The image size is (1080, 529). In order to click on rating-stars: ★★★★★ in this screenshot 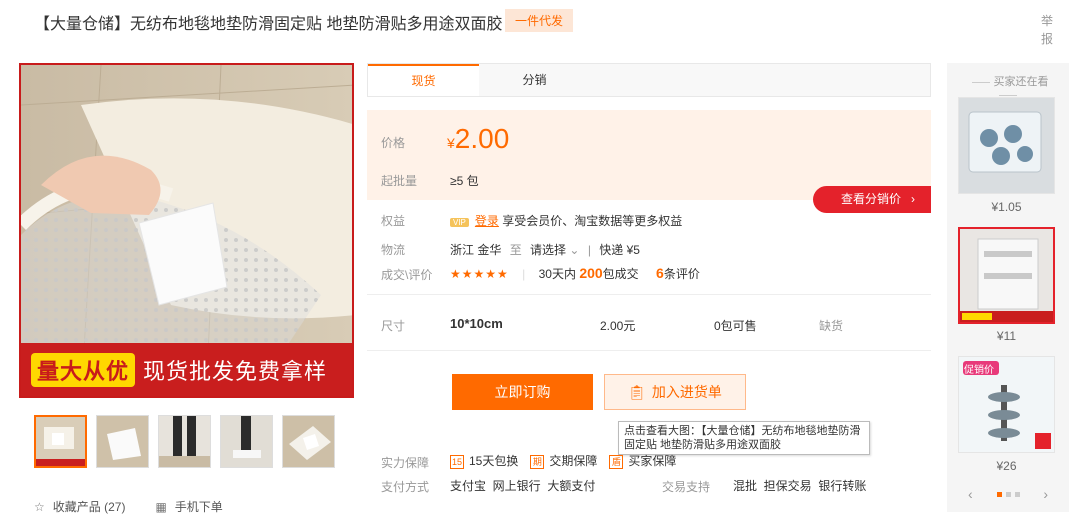, I will do `click(479, 274)`.